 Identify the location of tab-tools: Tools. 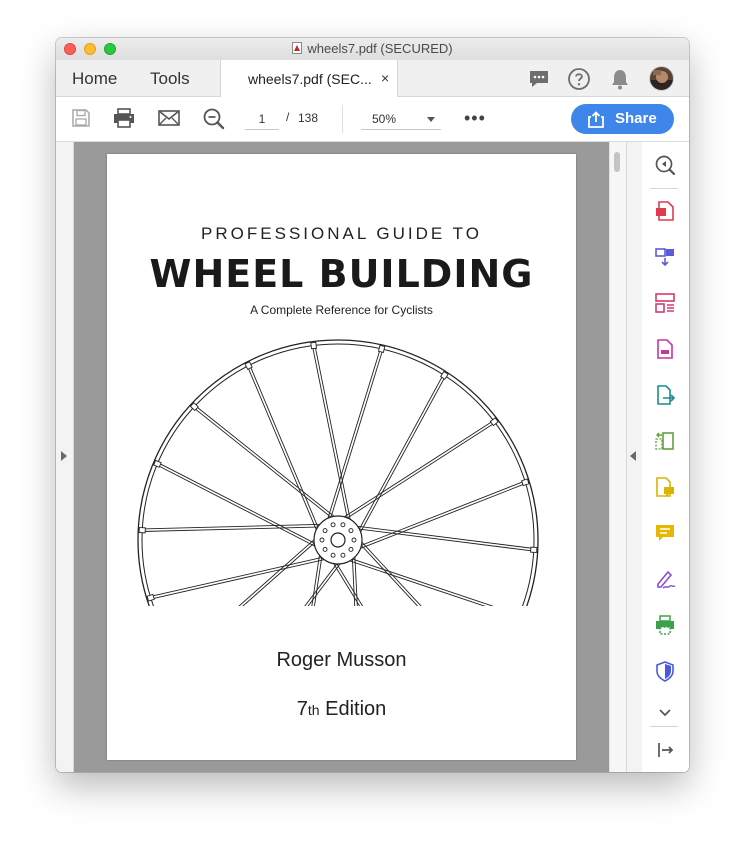
(170, 79).